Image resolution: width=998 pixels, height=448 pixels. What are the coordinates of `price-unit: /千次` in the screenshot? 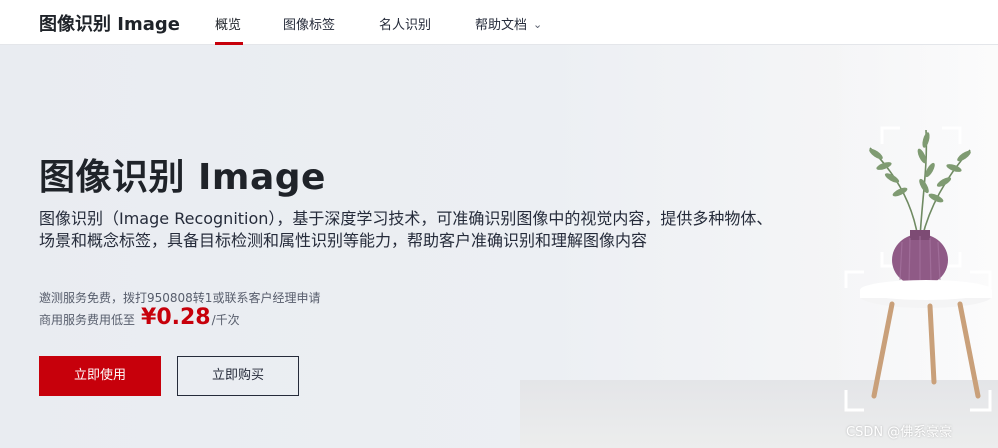 It's located at (225, 320).